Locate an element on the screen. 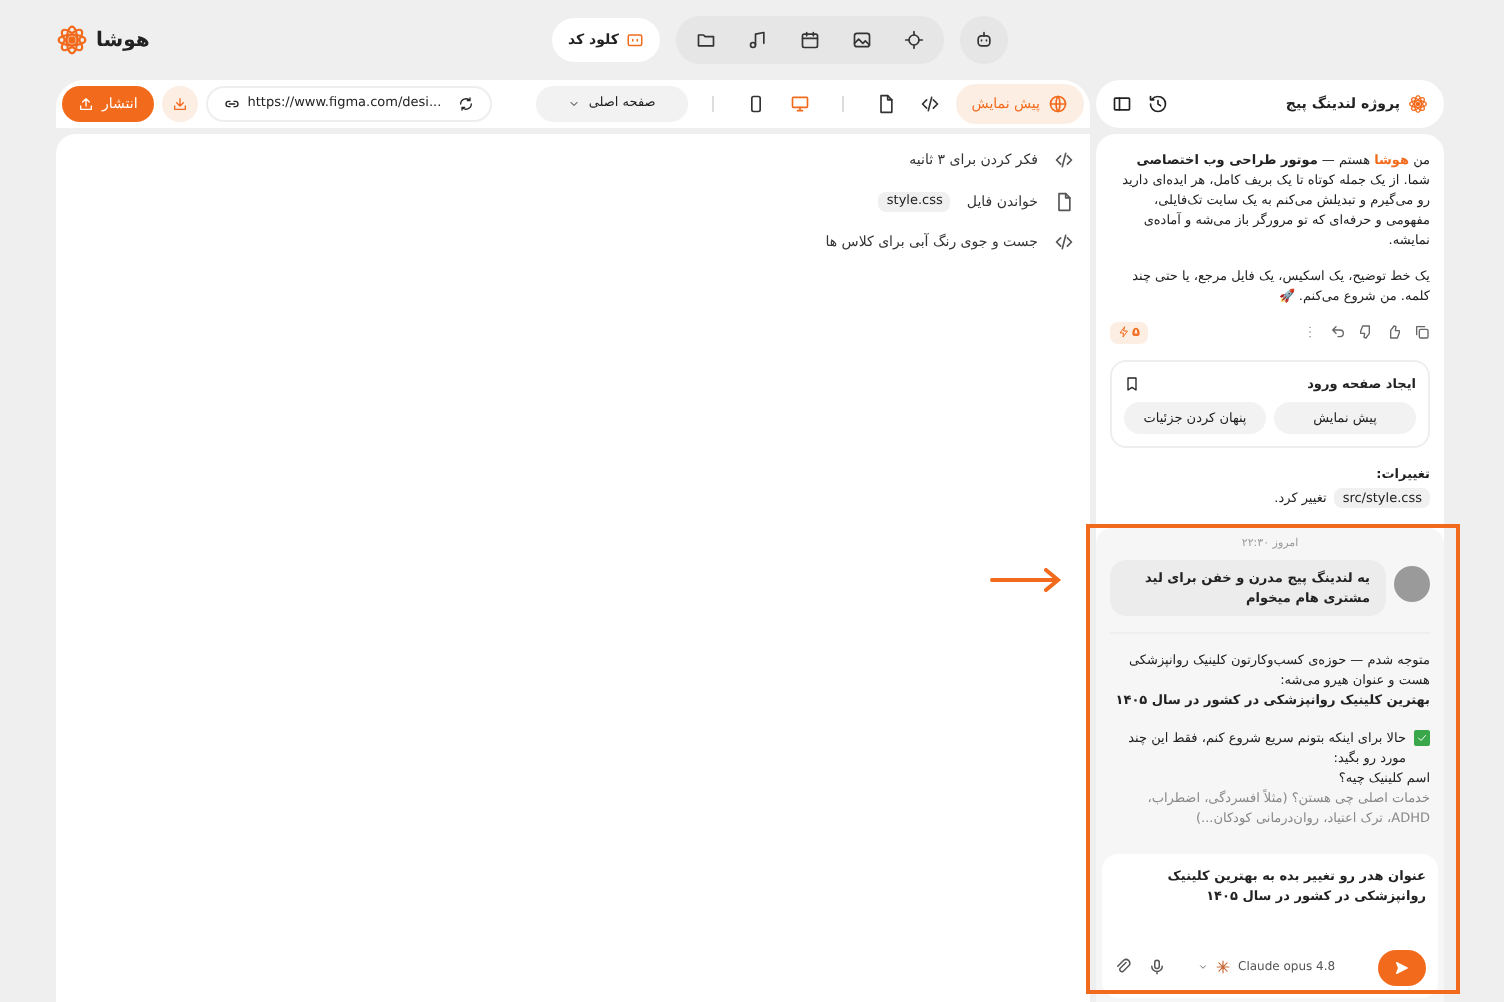 The width and height of the screenshot is (1504, 1002). download-icon is located at coordinates (179, 104).